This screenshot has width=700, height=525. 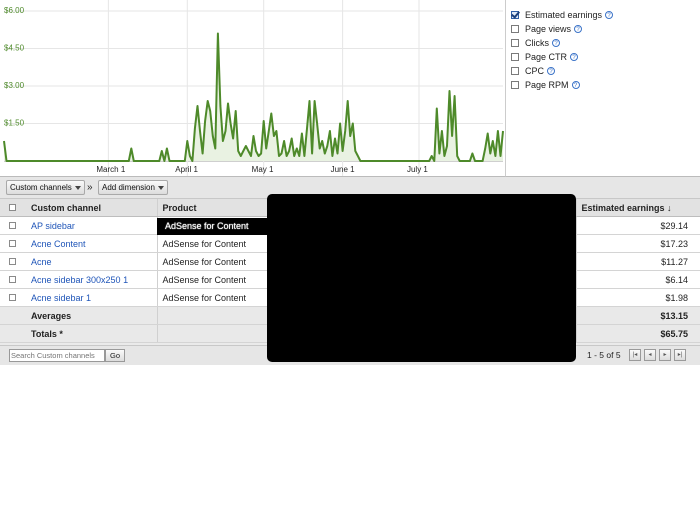 What do you see at coordinates (110, 169) in the screenshot?
I see `x-tick-label: March 1` at bounding box center [110, 169].